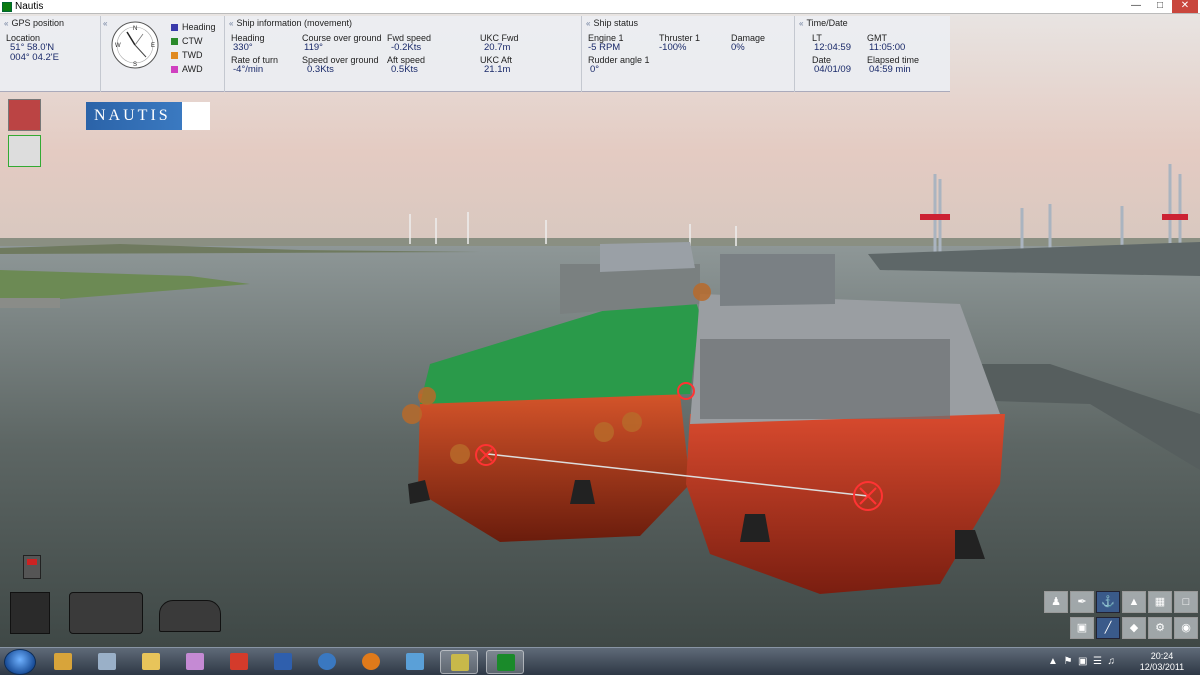 This screenshot has height=675, width=1200. I want to click on svg-text: W, so click(118, 46).